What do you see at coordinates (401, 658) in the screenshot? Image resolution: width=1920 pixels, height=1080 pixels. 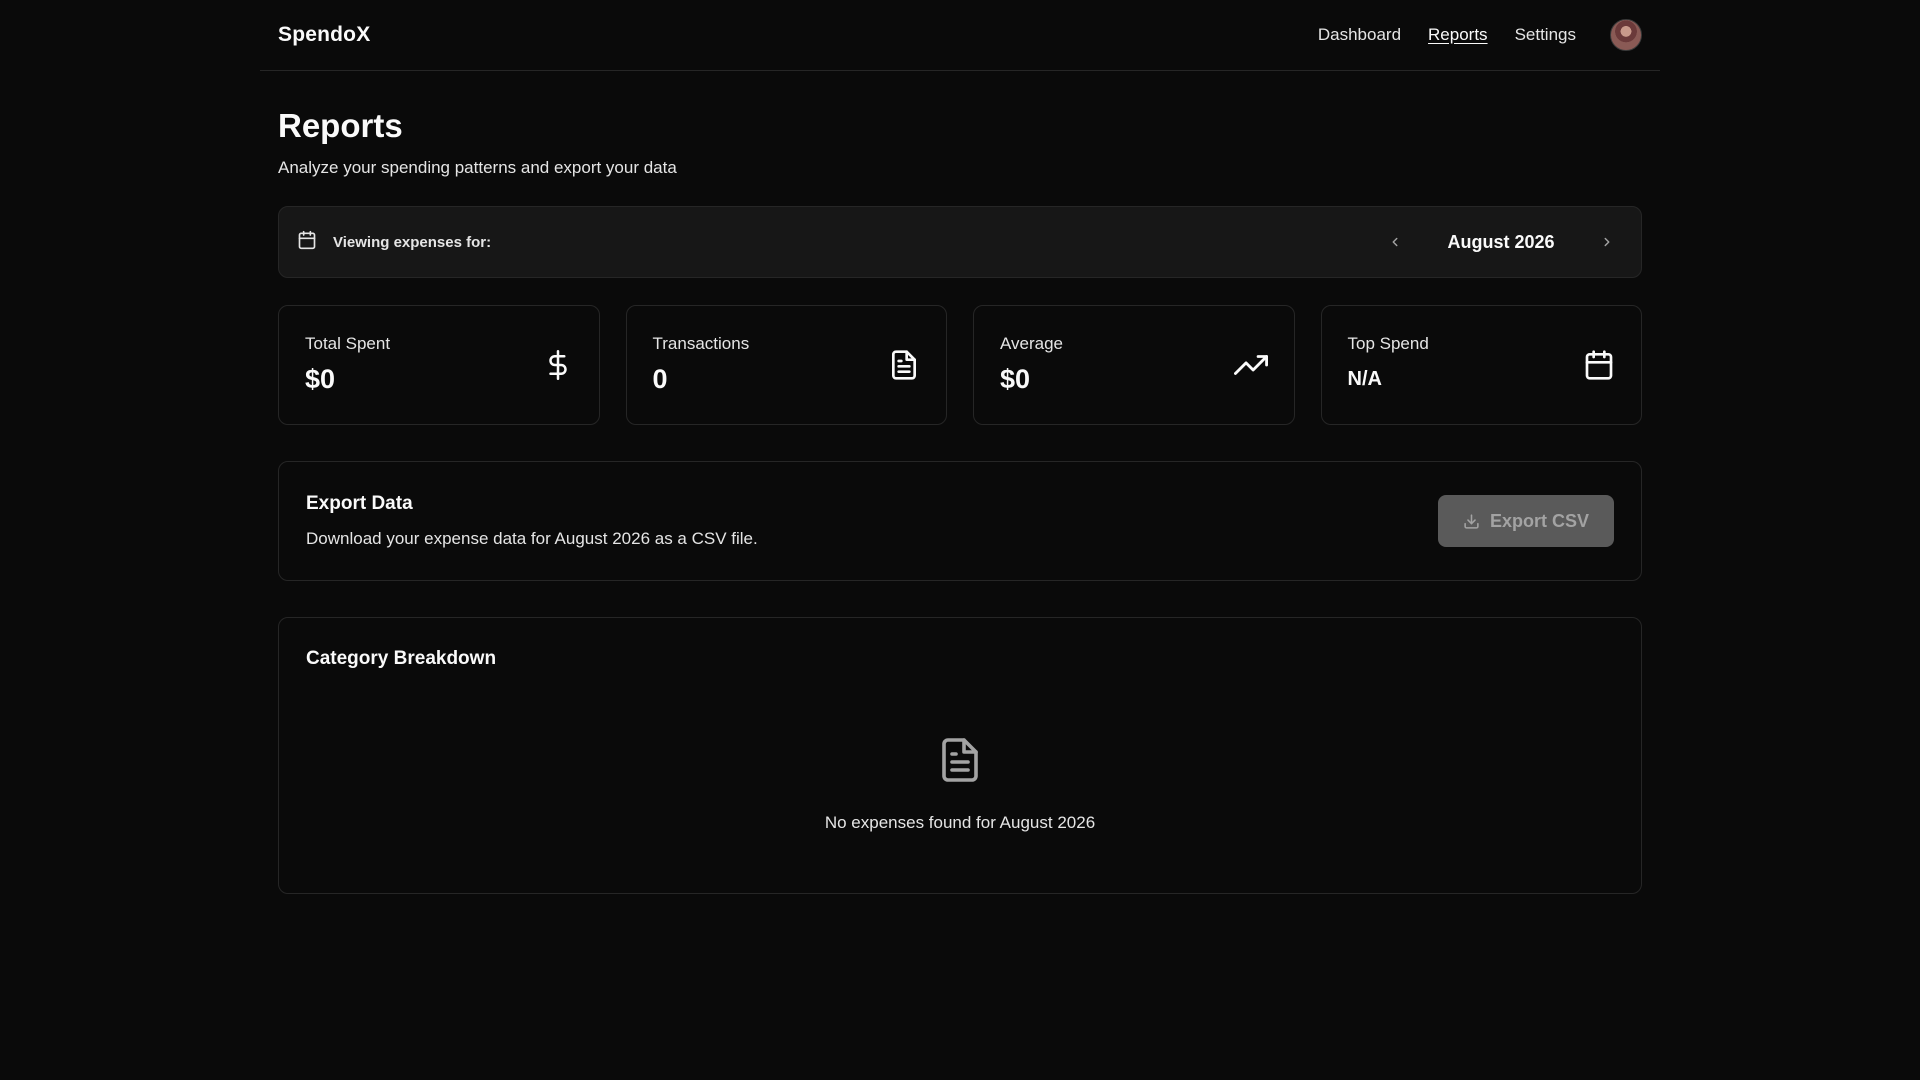 I see `category-title: Category Breakdown` at bounding box center [401, 658].